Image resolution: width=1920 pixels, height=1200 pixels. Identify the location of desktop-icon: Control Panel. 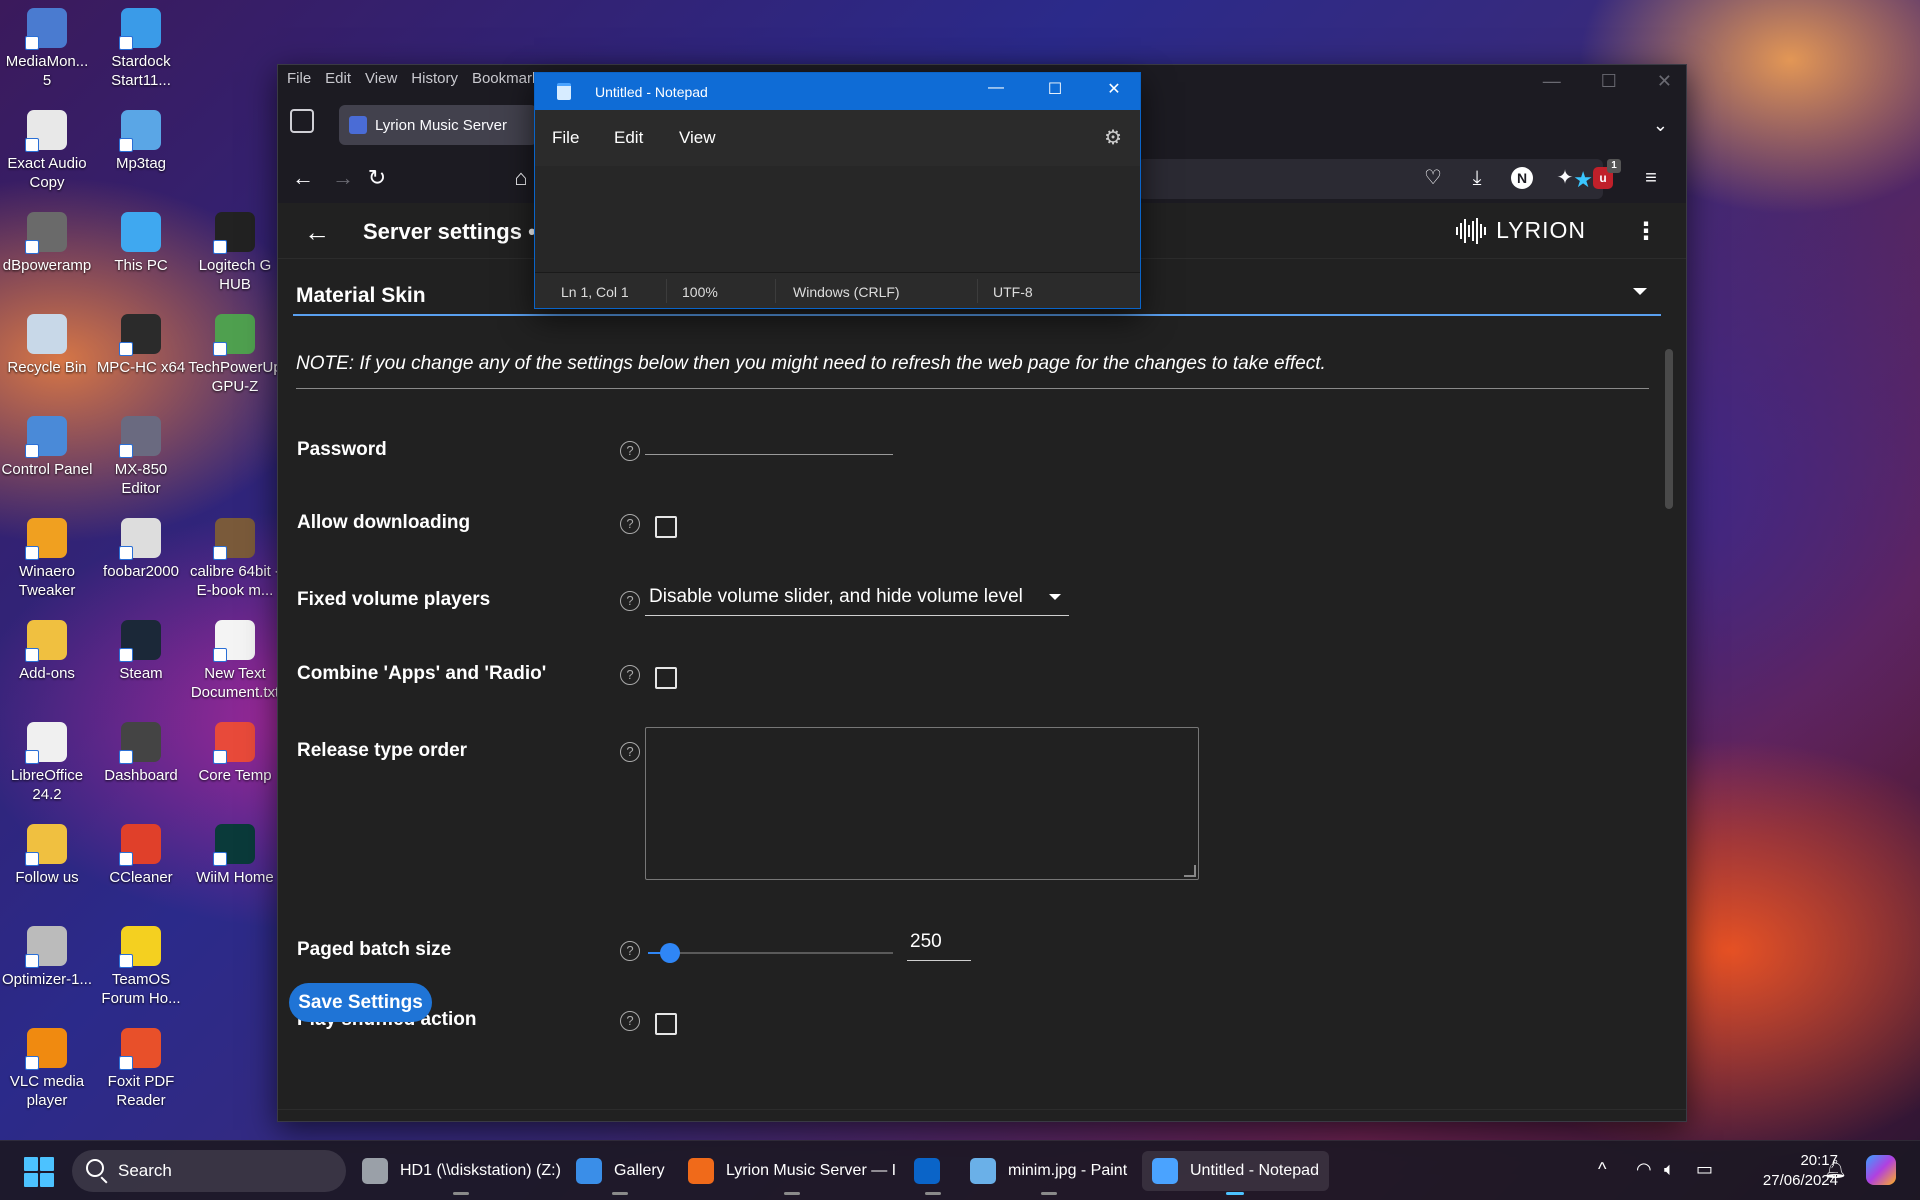
(47, 447).